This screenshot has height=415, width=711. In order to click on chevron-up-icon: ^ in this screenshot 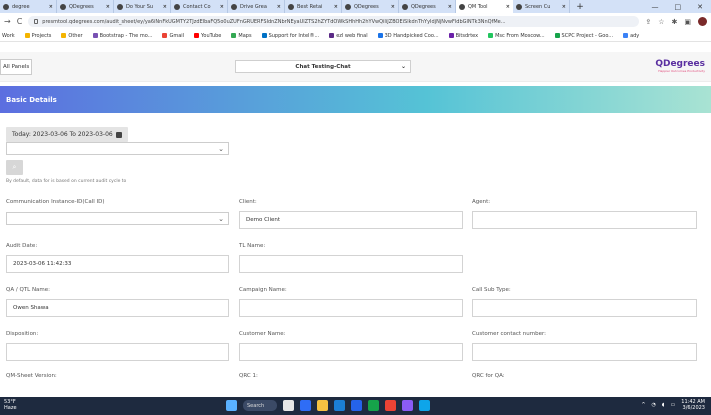, I will do `click(643, 405)`.